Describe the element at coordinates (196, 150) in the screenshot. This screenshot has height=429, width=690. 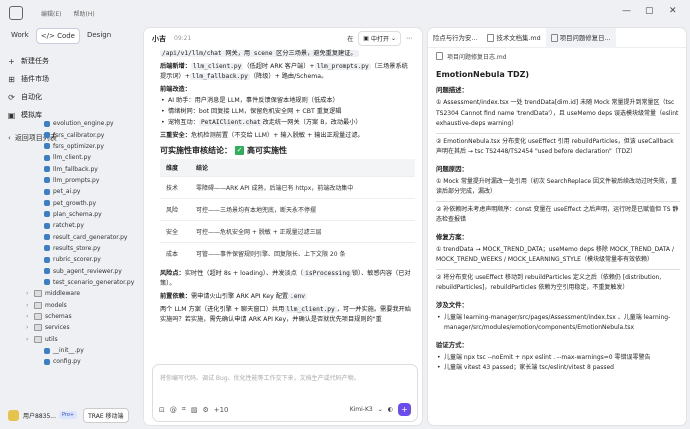
I see `heading-text: 可实施性审核结论：` at that location.